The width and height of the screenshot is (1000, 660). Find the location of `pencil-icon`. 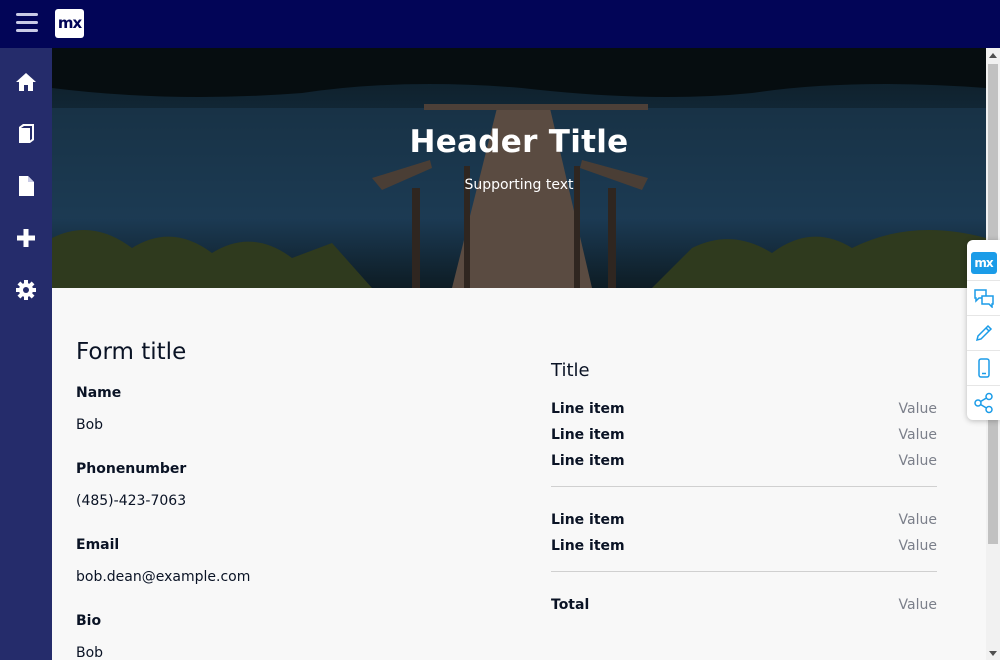

pencil-icon is located at coordinates (983, 333).